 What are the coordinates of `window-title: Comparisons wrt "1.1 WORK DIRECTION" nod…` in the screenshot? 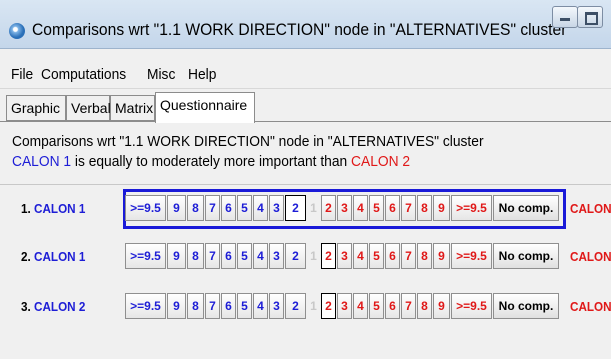 It's located at (299, 29).